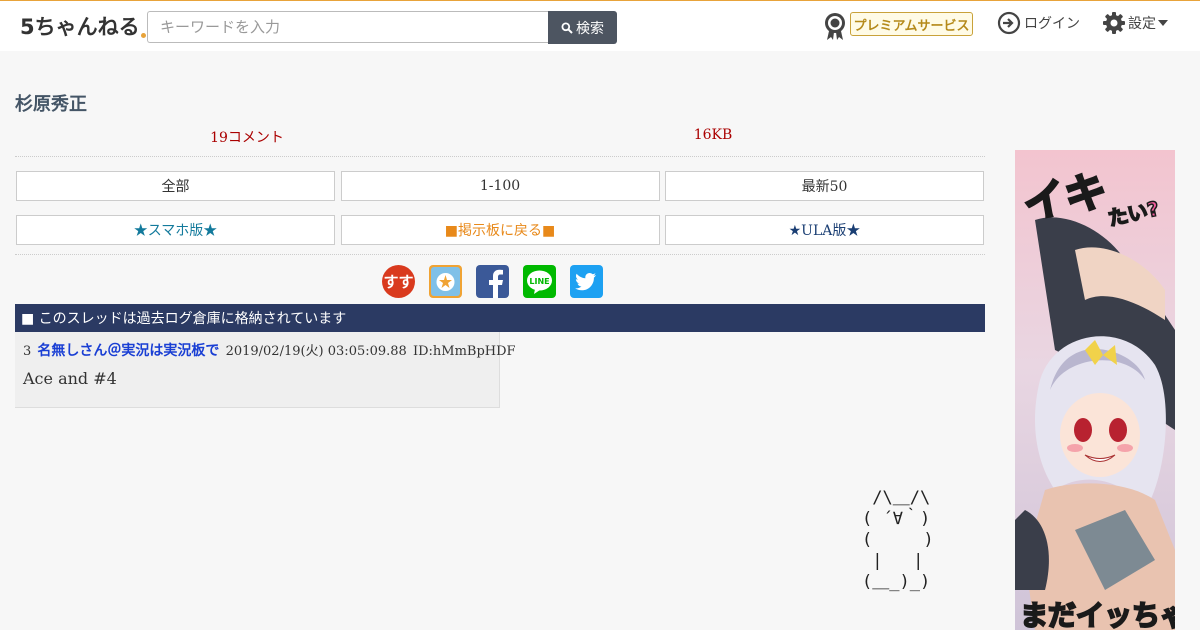 The width and height of the screenshot is (1200, 630). Describe the element at coordinates (1052, 24) in the screenshot. I see `login-label: ログイン` at that location.